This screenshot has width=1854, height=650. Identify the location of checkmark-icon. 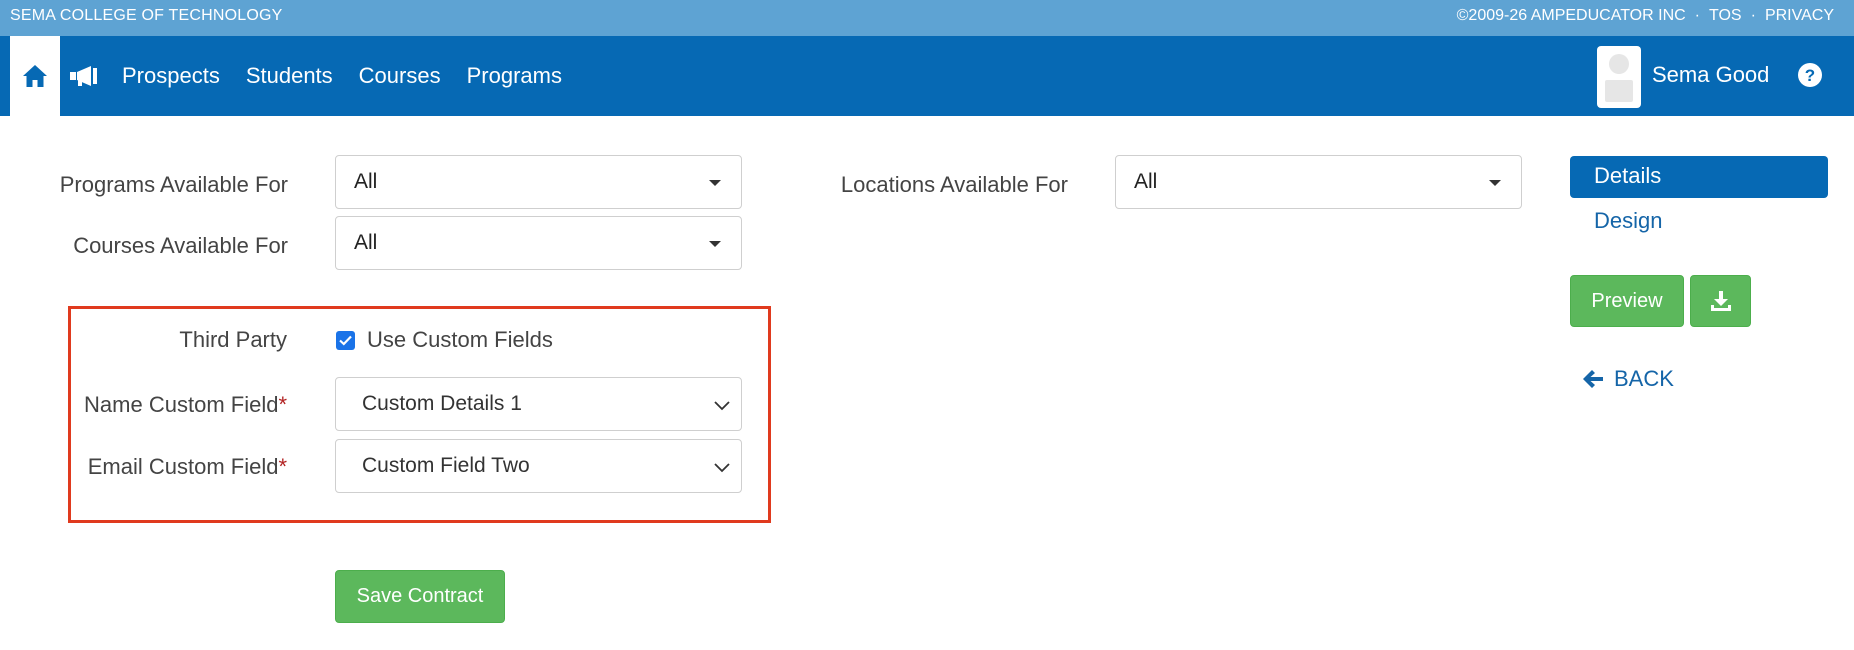
(345, 340).